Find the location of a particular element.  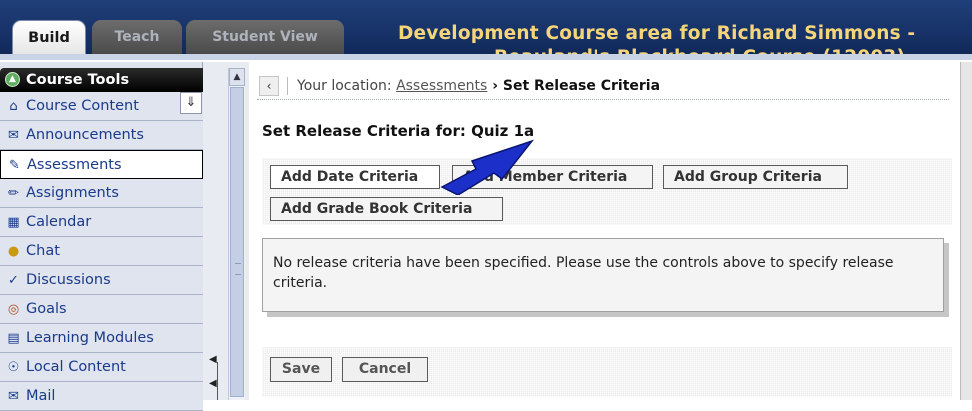

add-date-criteria-button: Add Date Criteria is located at coordinates (355, 177).